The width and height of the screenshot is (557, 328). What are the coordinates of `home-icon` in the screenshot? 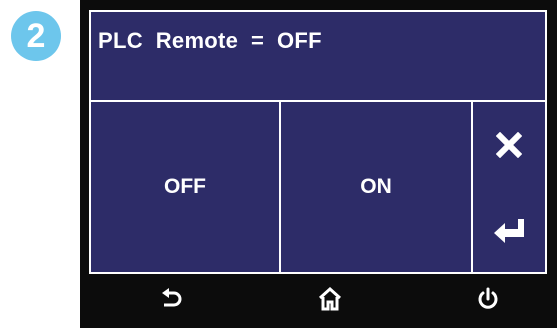 It's located at (330, 299).